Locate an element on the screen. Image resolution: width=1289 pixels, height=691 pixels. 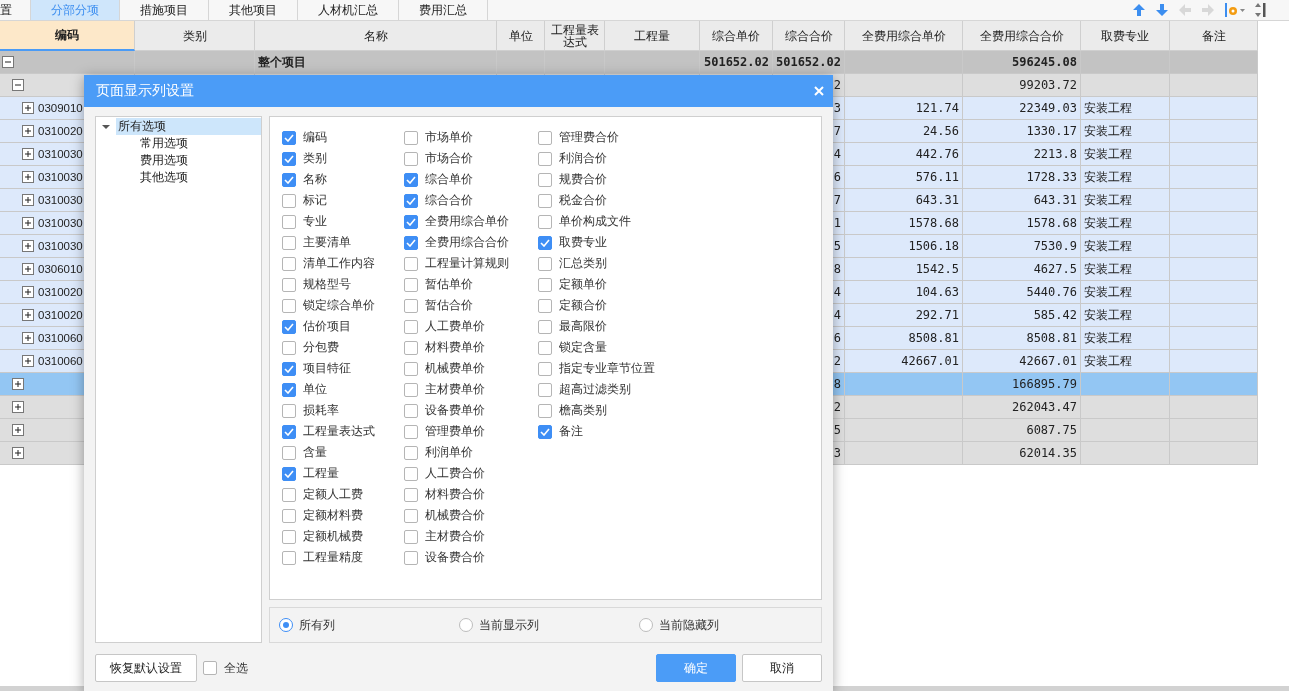
column-header: 取费专业 is located at coordinates (1125, 36).